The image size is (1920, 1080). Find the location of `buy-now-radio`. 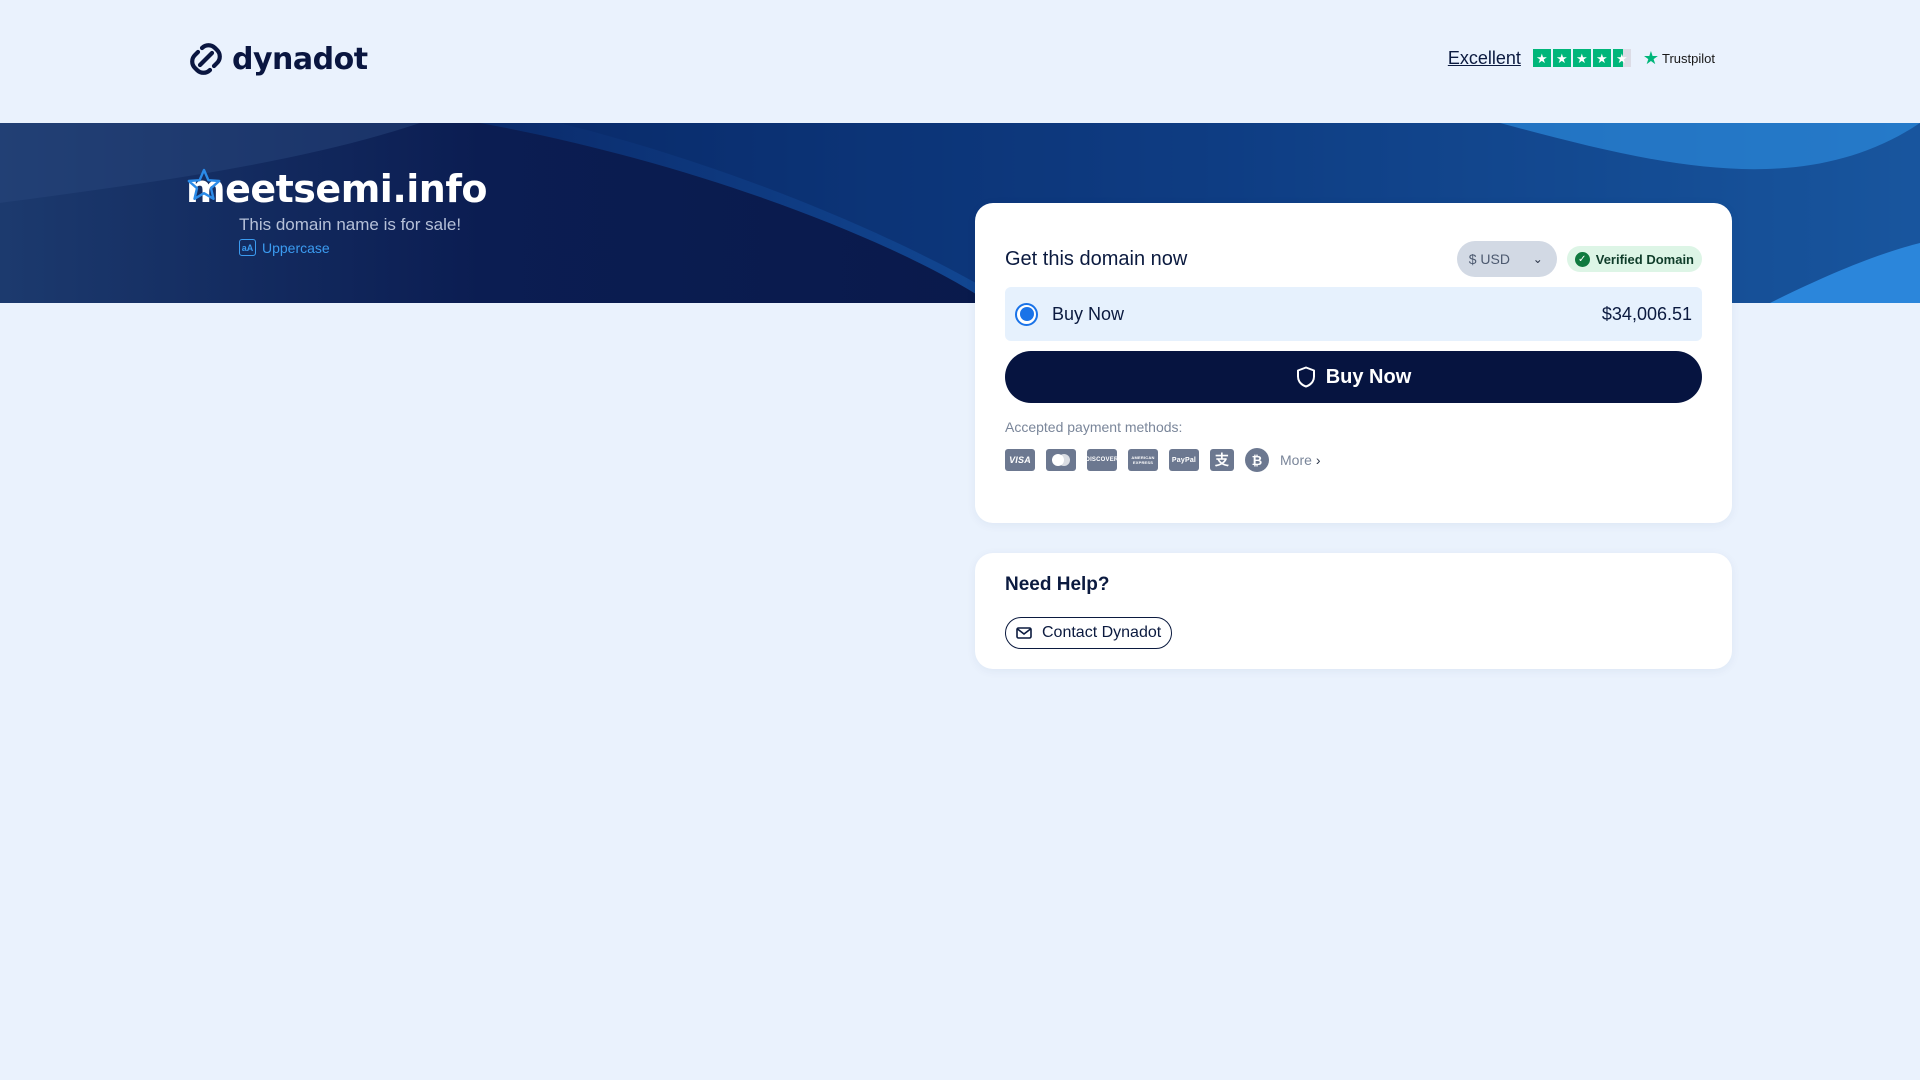

buy-now-radio is located at coordinates (1026, 314).